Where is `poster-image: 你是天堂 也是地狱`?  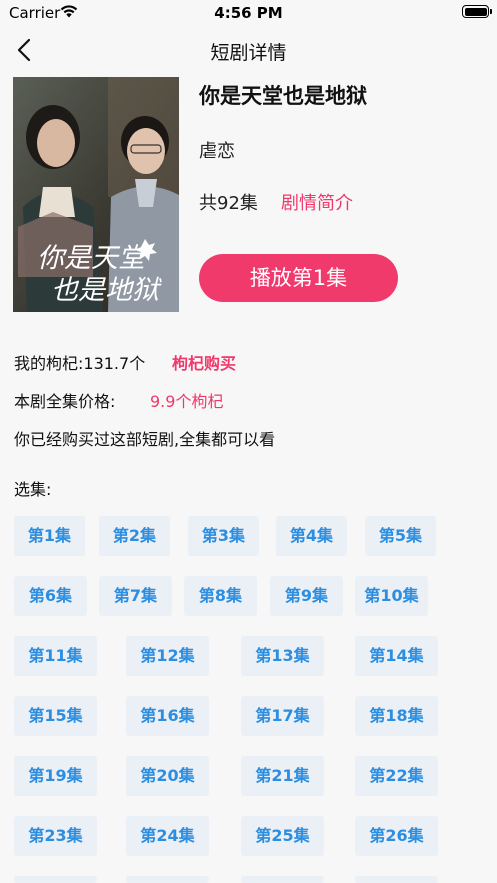 poster-image: 你是天堂 也是地狱 is located at coordinates (96, 194).